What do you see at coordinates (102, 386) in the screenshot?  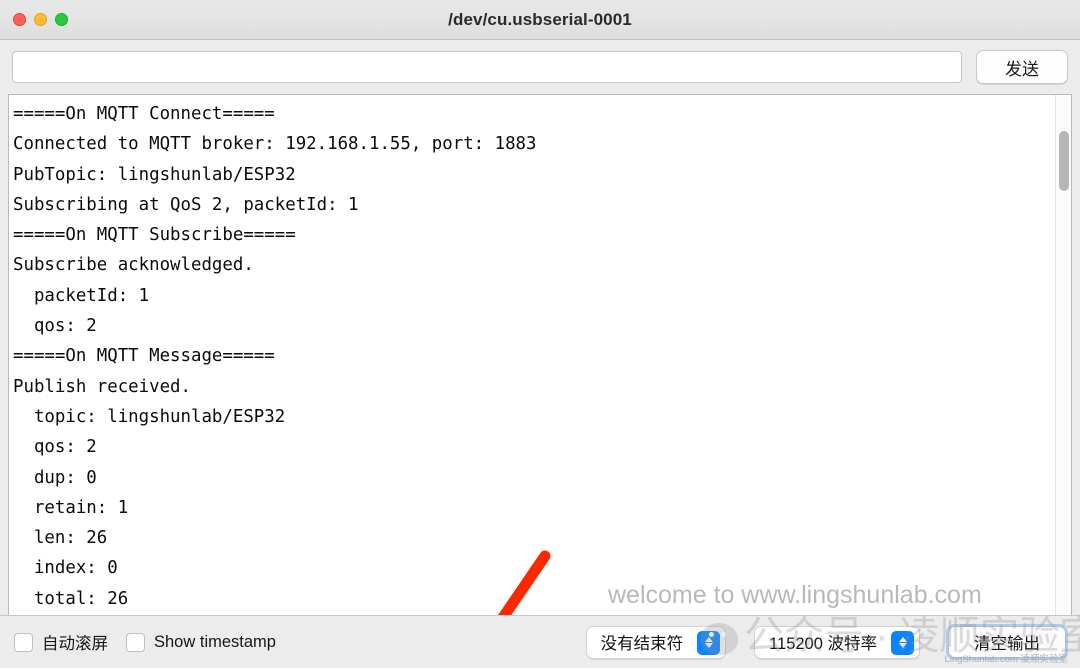 I see `console-line: Publish received.` at bounding box center [102, 386].